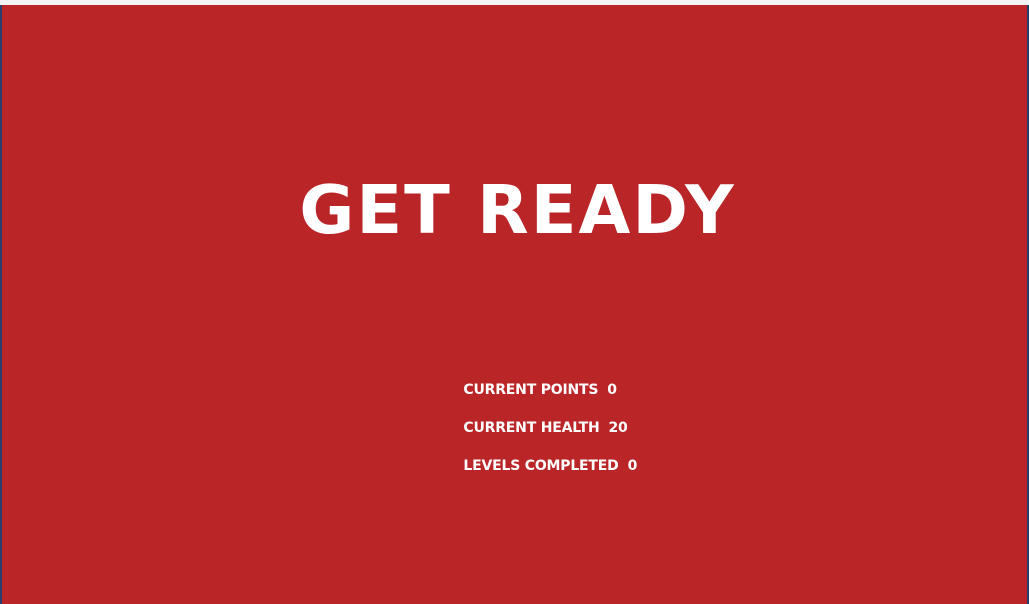  I want to click on current-health-row: CURRENT HEALTH 20, so click(556, 420).